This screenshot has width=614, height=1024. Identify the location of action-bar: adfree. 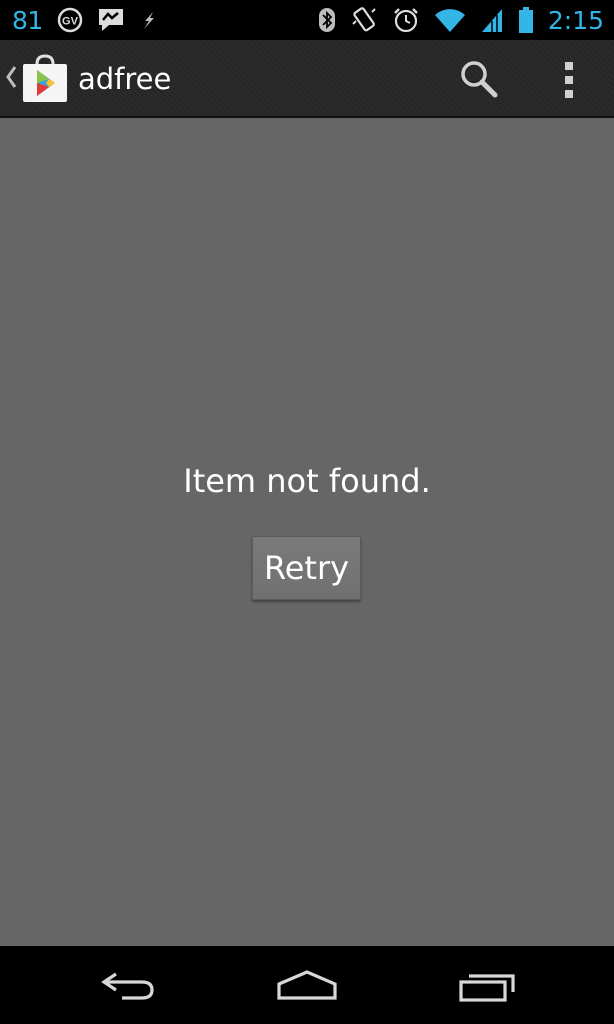
(307, 79).